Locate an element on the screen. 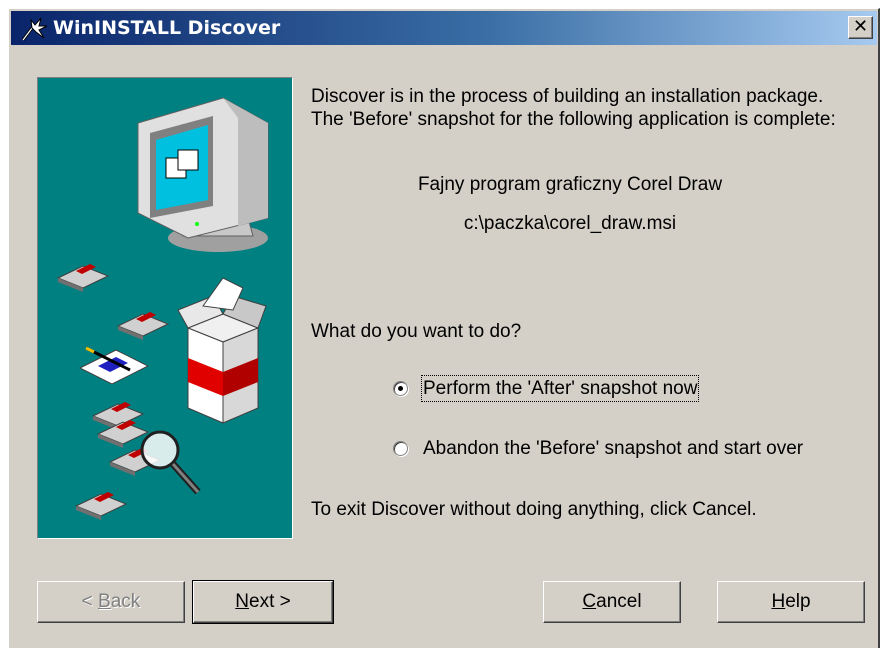 This screenshot has height=648, width=883. back-button: < Back is located at coordinates (111, 602).